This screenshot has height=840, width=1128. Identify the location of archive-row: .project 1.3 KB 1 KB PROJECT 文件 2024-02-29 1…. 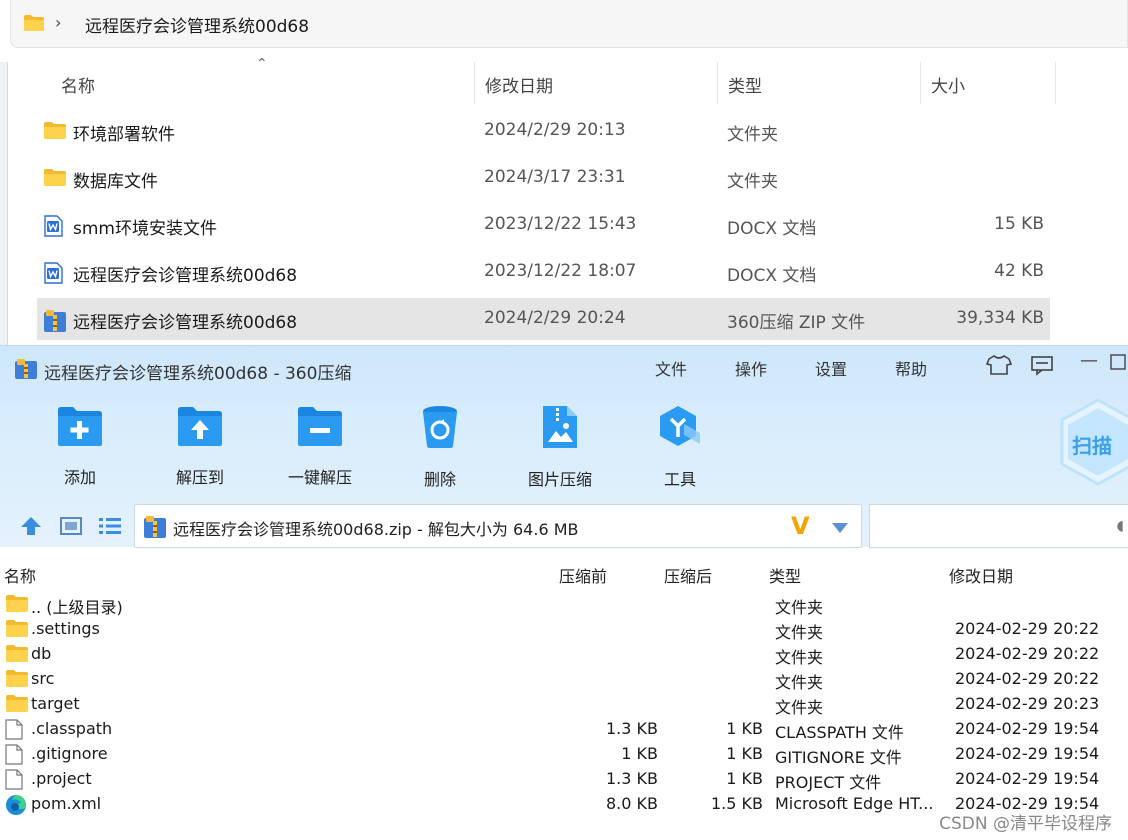
(564, 779).